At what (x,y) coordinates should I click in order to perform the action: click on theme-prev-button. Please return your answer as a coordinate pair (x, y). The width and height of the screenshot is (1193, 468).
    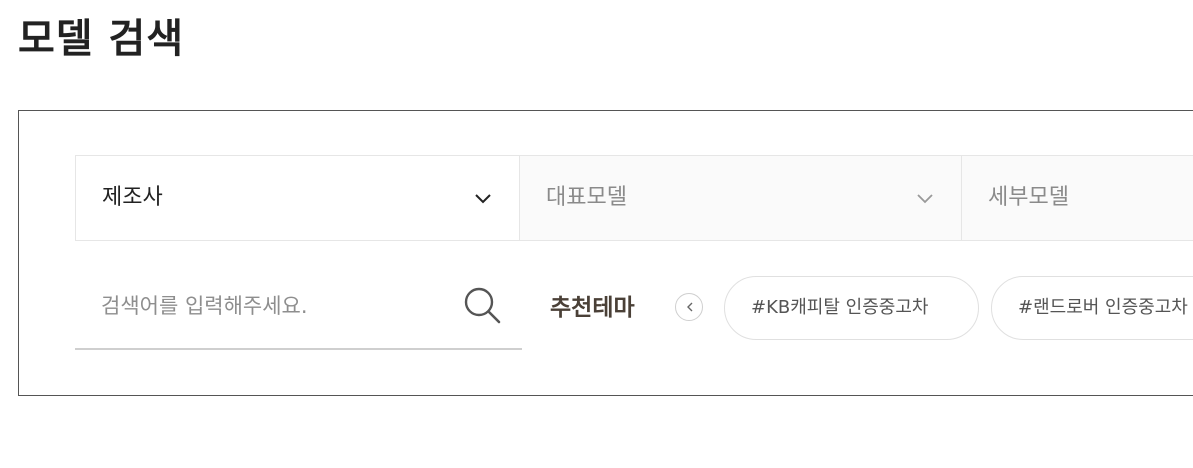
    Looking at the image, I should click on (689, 307).